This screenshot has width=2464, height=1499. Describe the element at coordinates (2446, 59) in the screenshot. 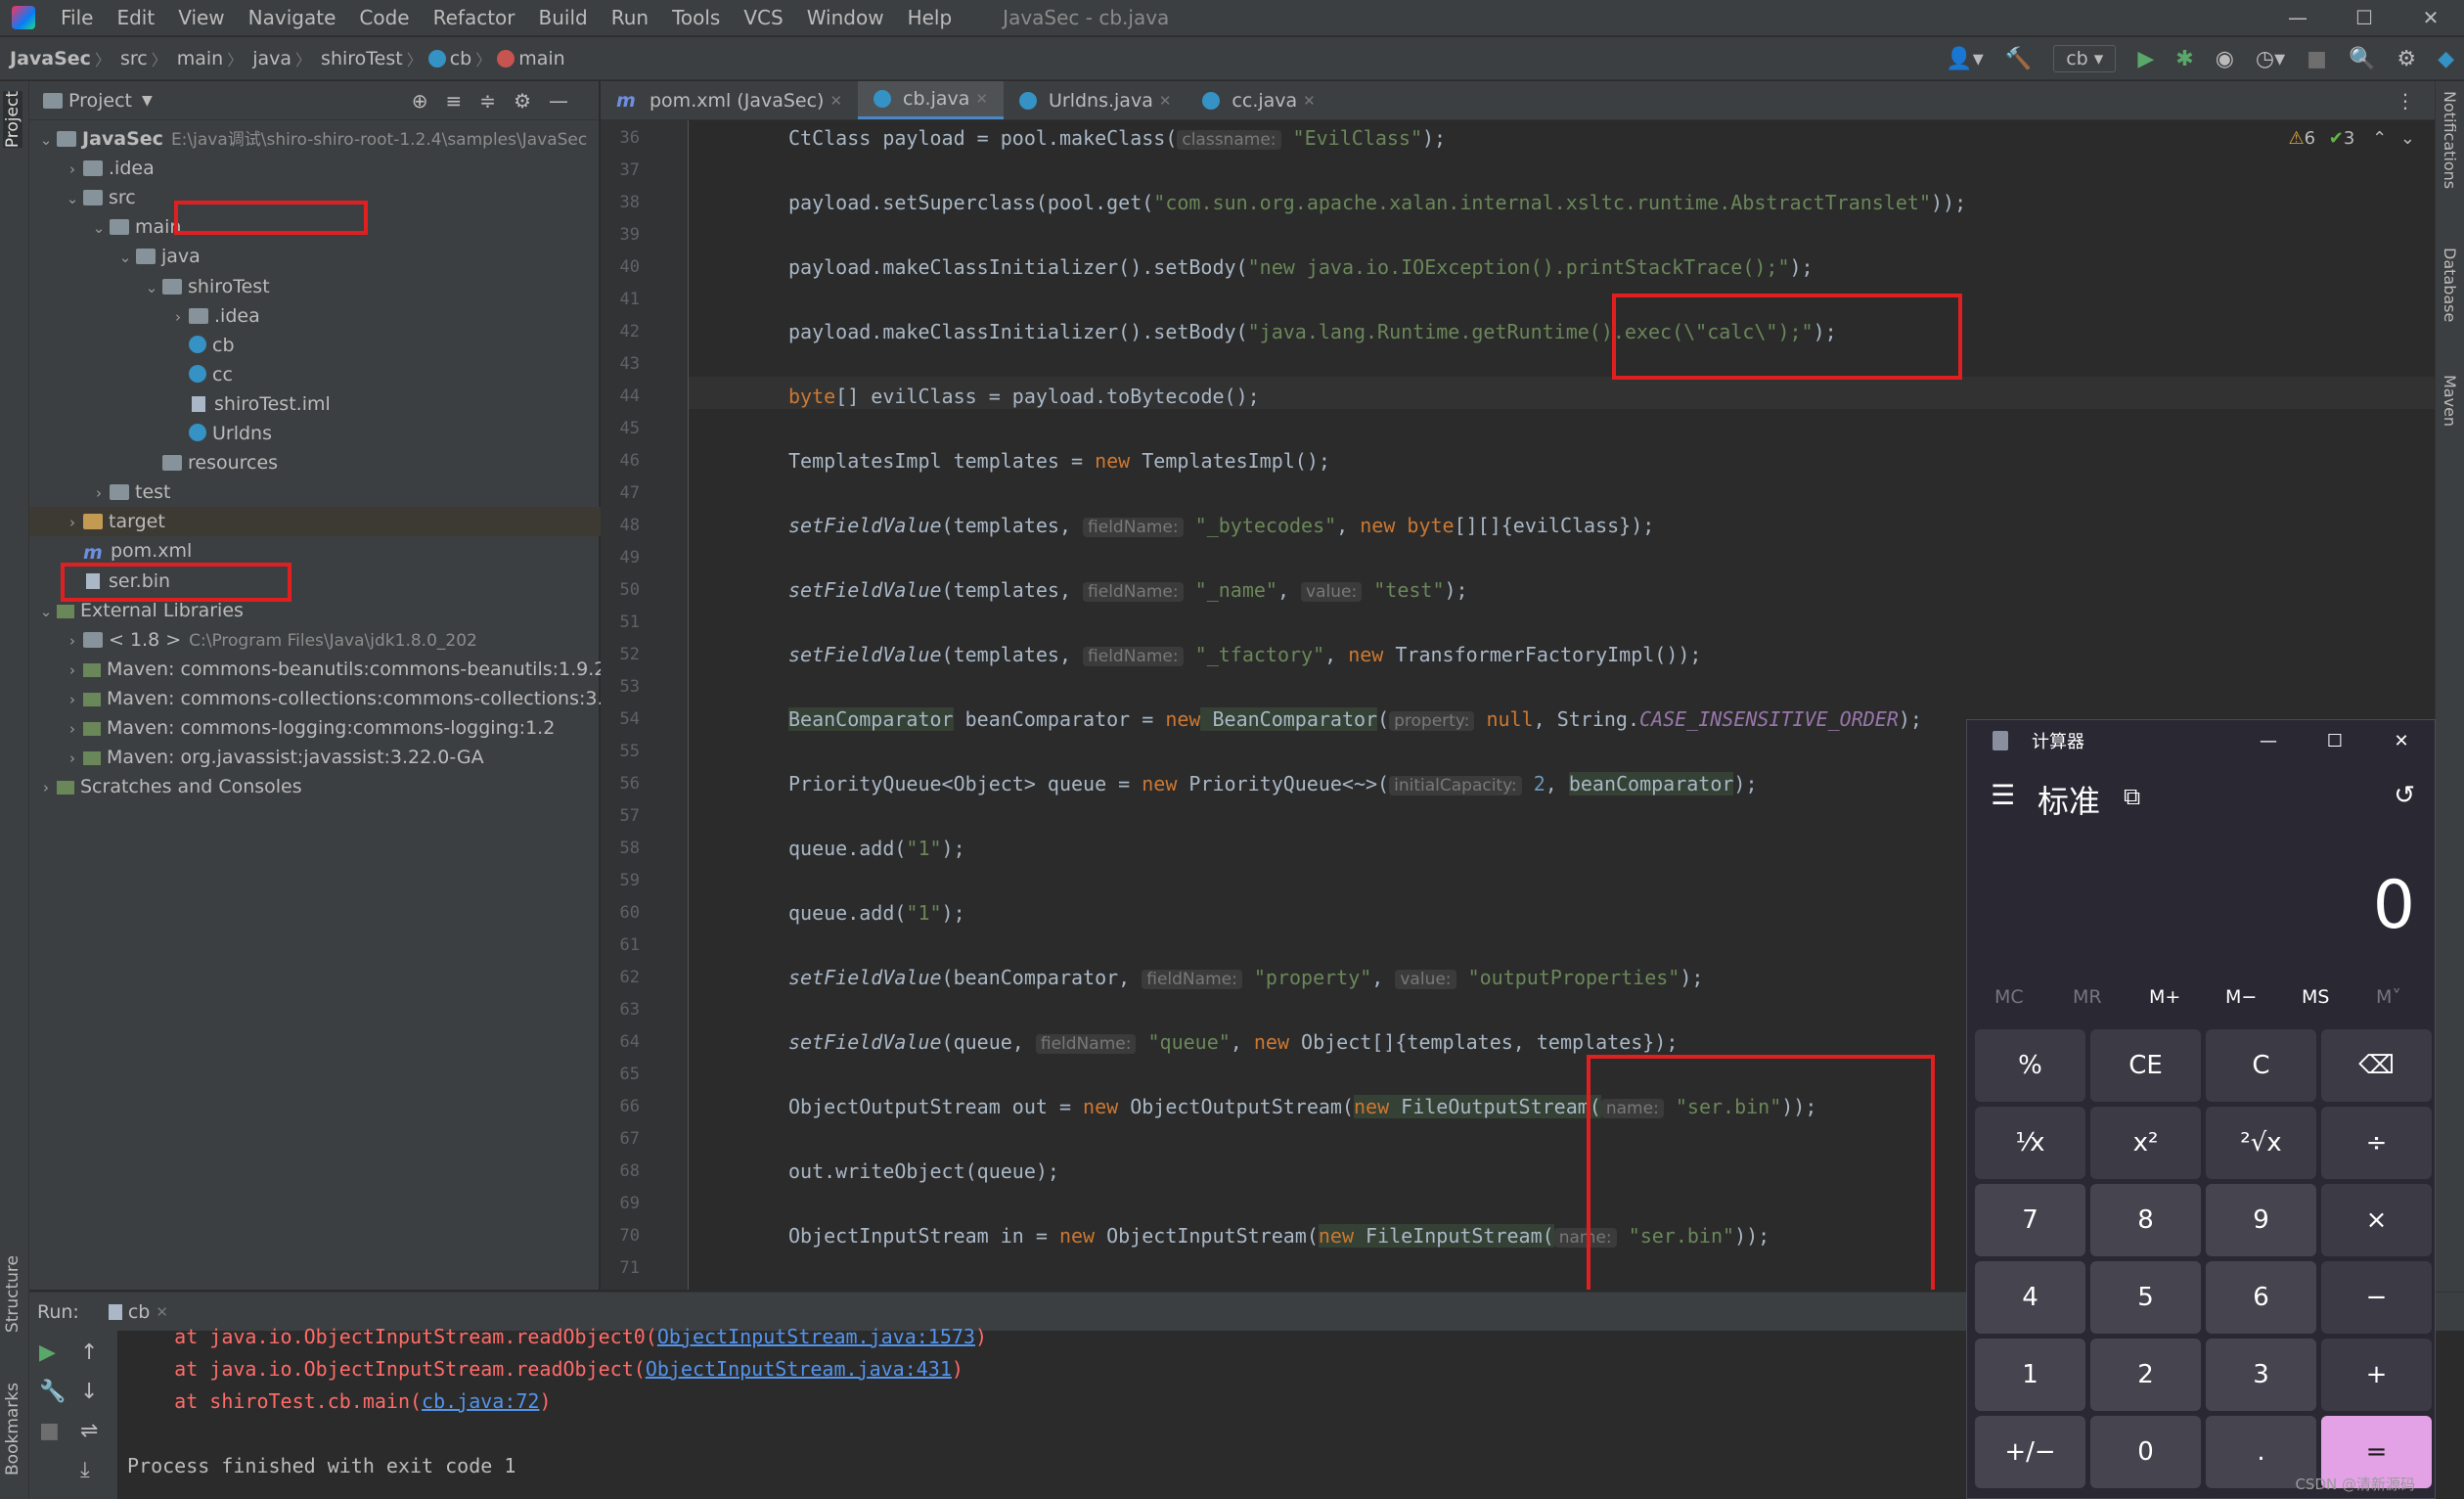

I see `jetbrains-toolbox-icon: ◆` at that location.